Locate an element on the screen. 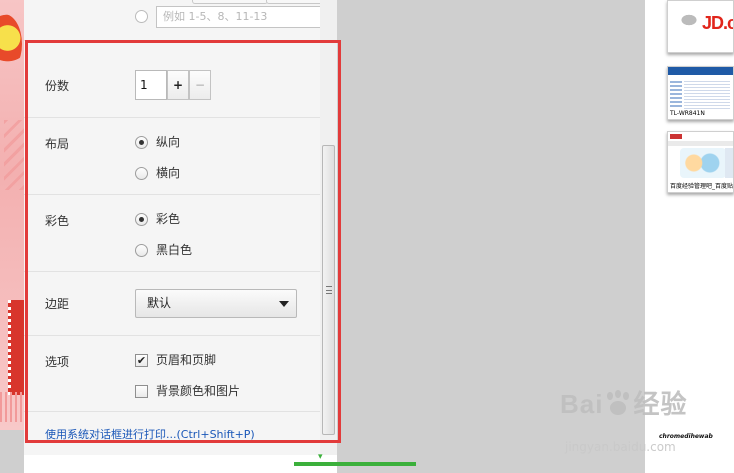 The width and height of the screenshot is (734, 473). color-color-option: 彩色 is located at coordinates (157, 219).